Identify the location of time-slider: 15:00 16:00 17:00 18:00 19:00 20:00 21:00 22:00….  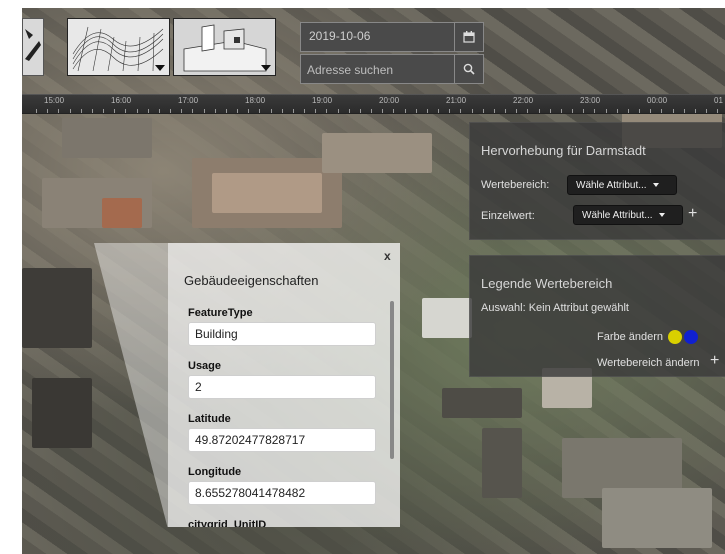
(373, 104).